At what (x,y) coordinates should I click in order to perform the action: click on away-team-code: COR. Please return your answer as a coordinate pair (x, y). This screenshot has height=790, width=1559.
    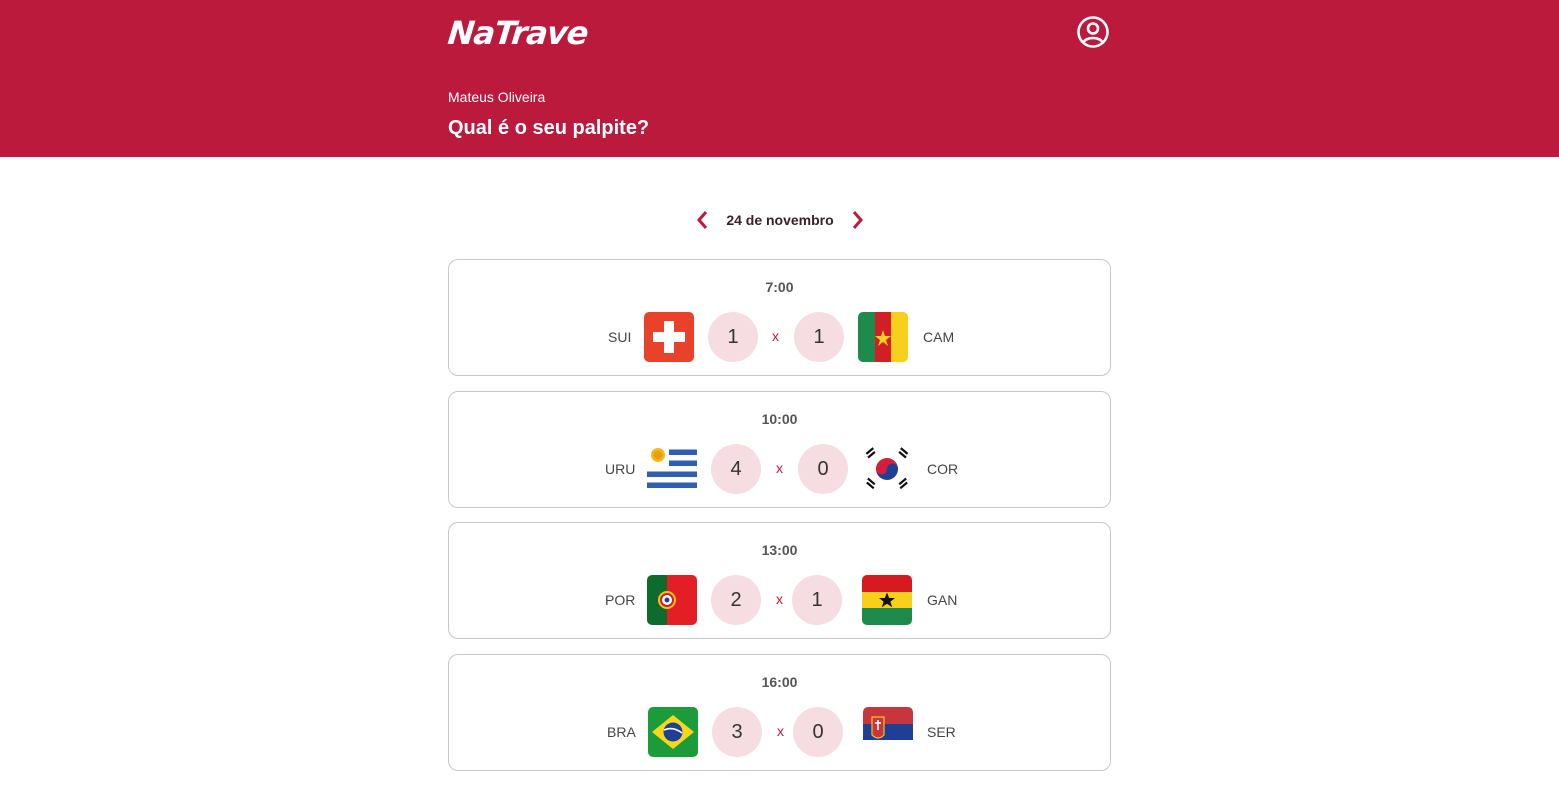
    Looking at the image, I should click on (943, 469).